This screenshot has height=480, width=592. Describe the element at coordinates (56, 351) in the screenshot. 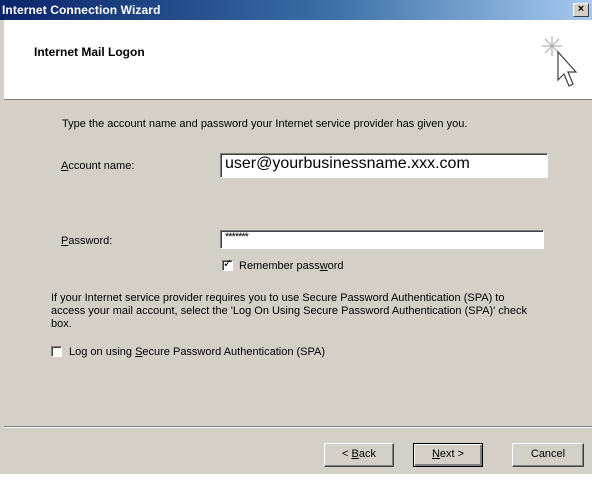

I see `spa-checkbox` at that location.